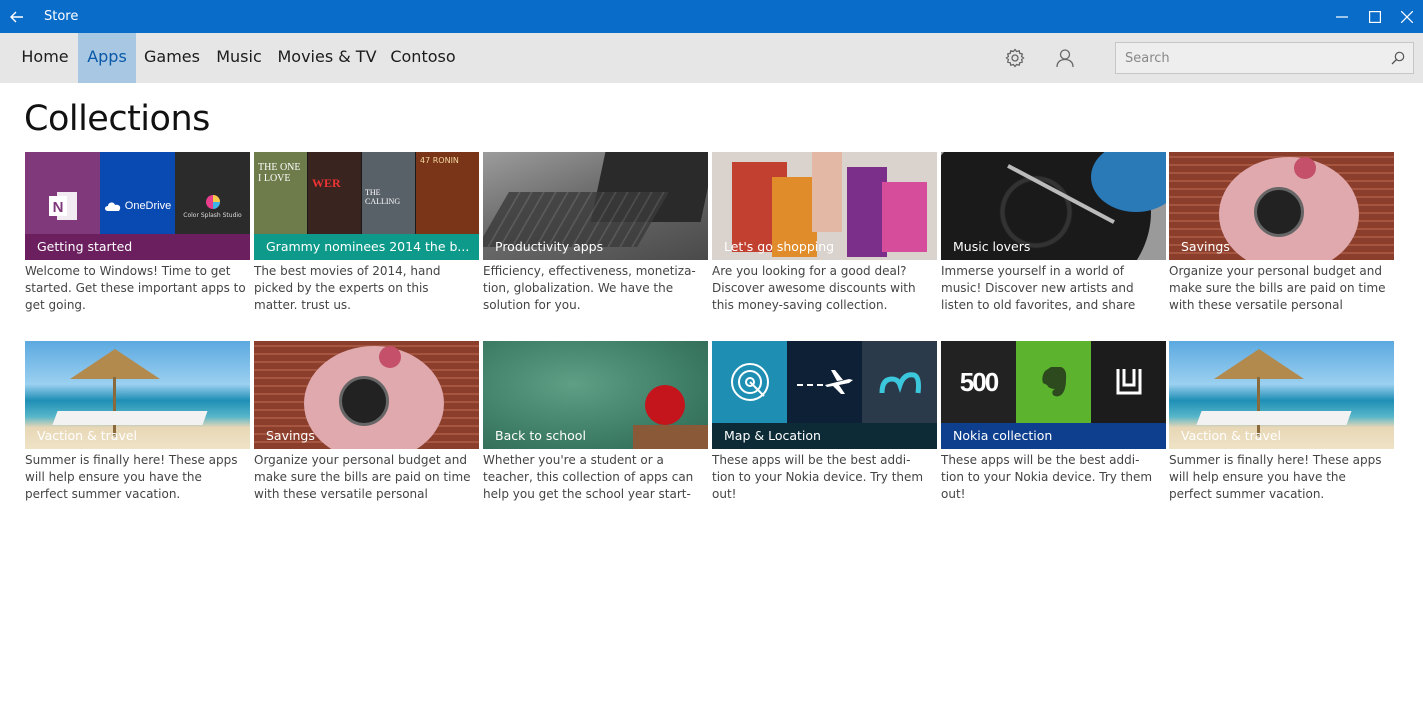  I want to click on apple-image, so click(665, 405).